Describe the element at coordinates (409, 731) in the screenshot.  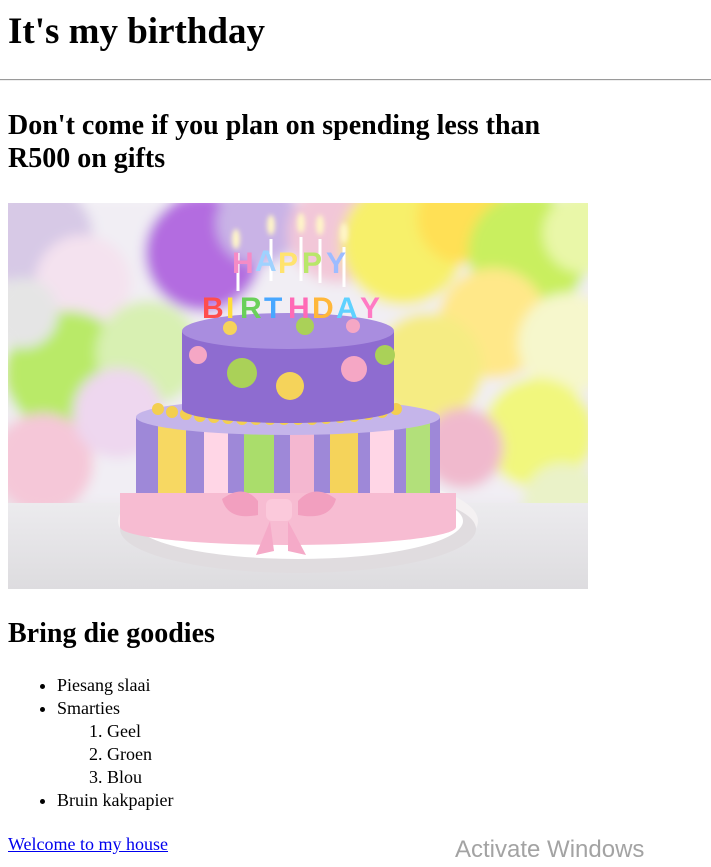
I see `list-item: Geel` at that location.